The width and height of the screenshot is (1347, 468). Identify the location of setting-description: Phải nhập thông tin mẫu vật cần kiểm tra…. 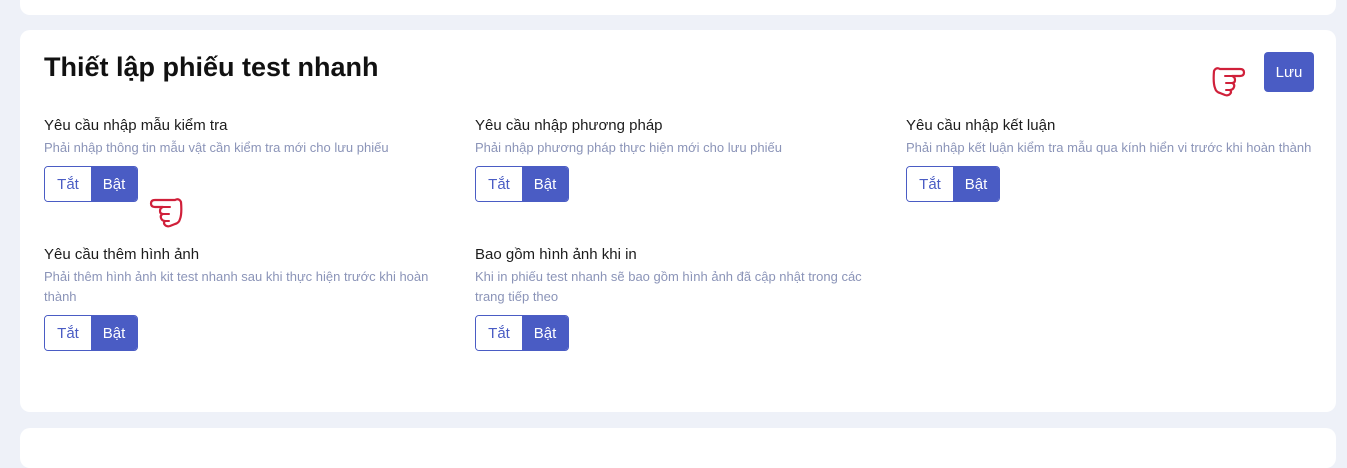
(216, 147).